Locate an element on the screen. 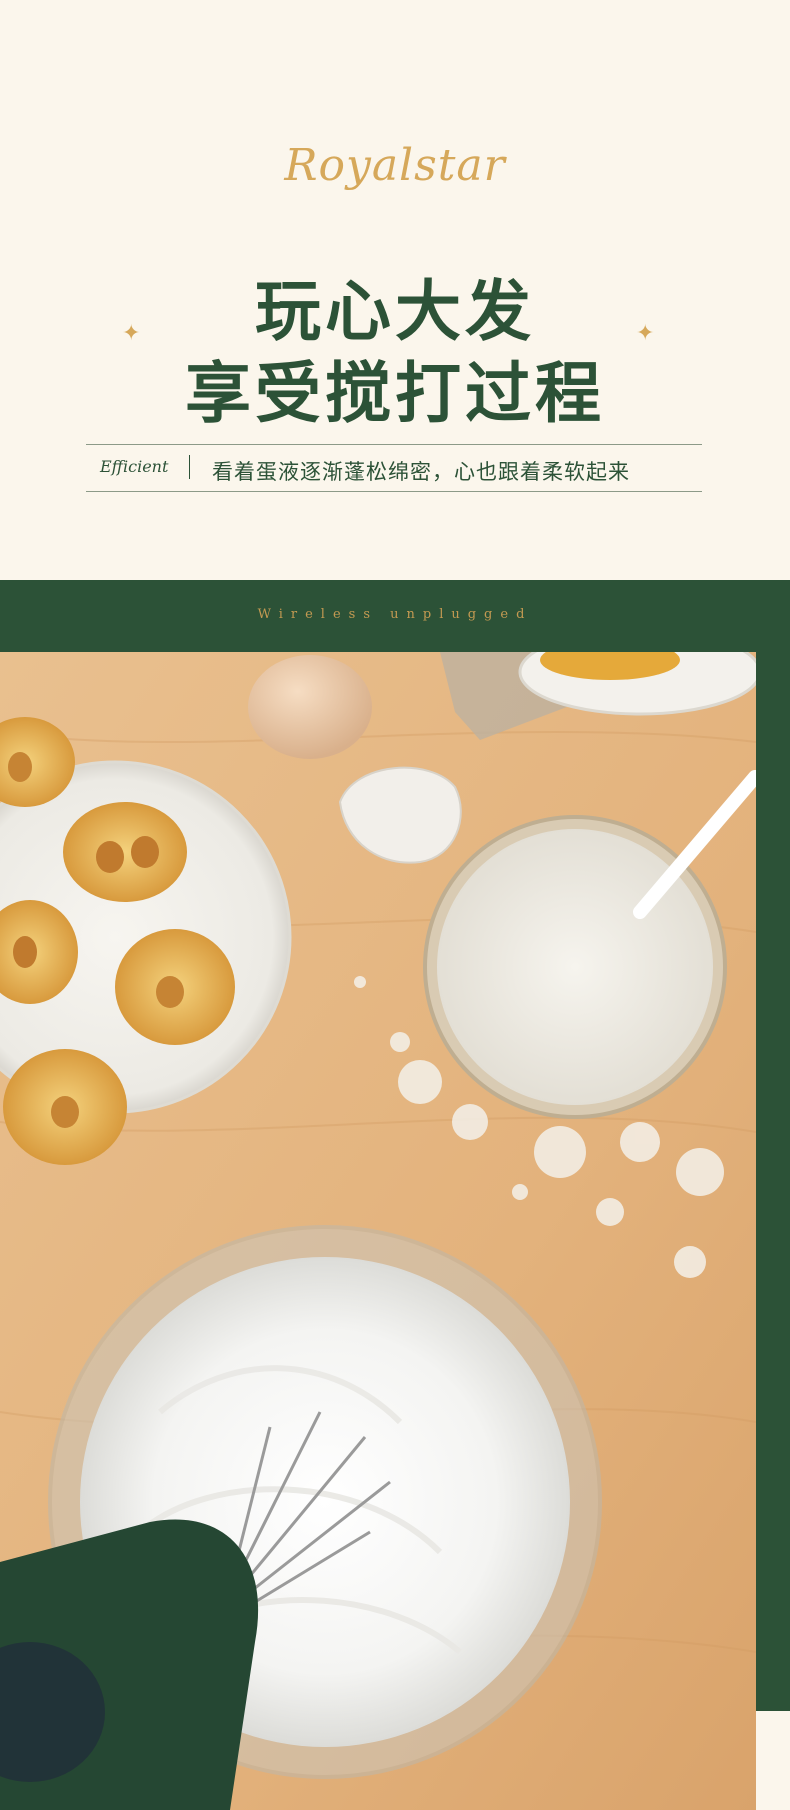 Image resolution: width=790 pixels, height=1810 pixels. sparkle-left-icon: ✦ is located at coordinates (131, 333).